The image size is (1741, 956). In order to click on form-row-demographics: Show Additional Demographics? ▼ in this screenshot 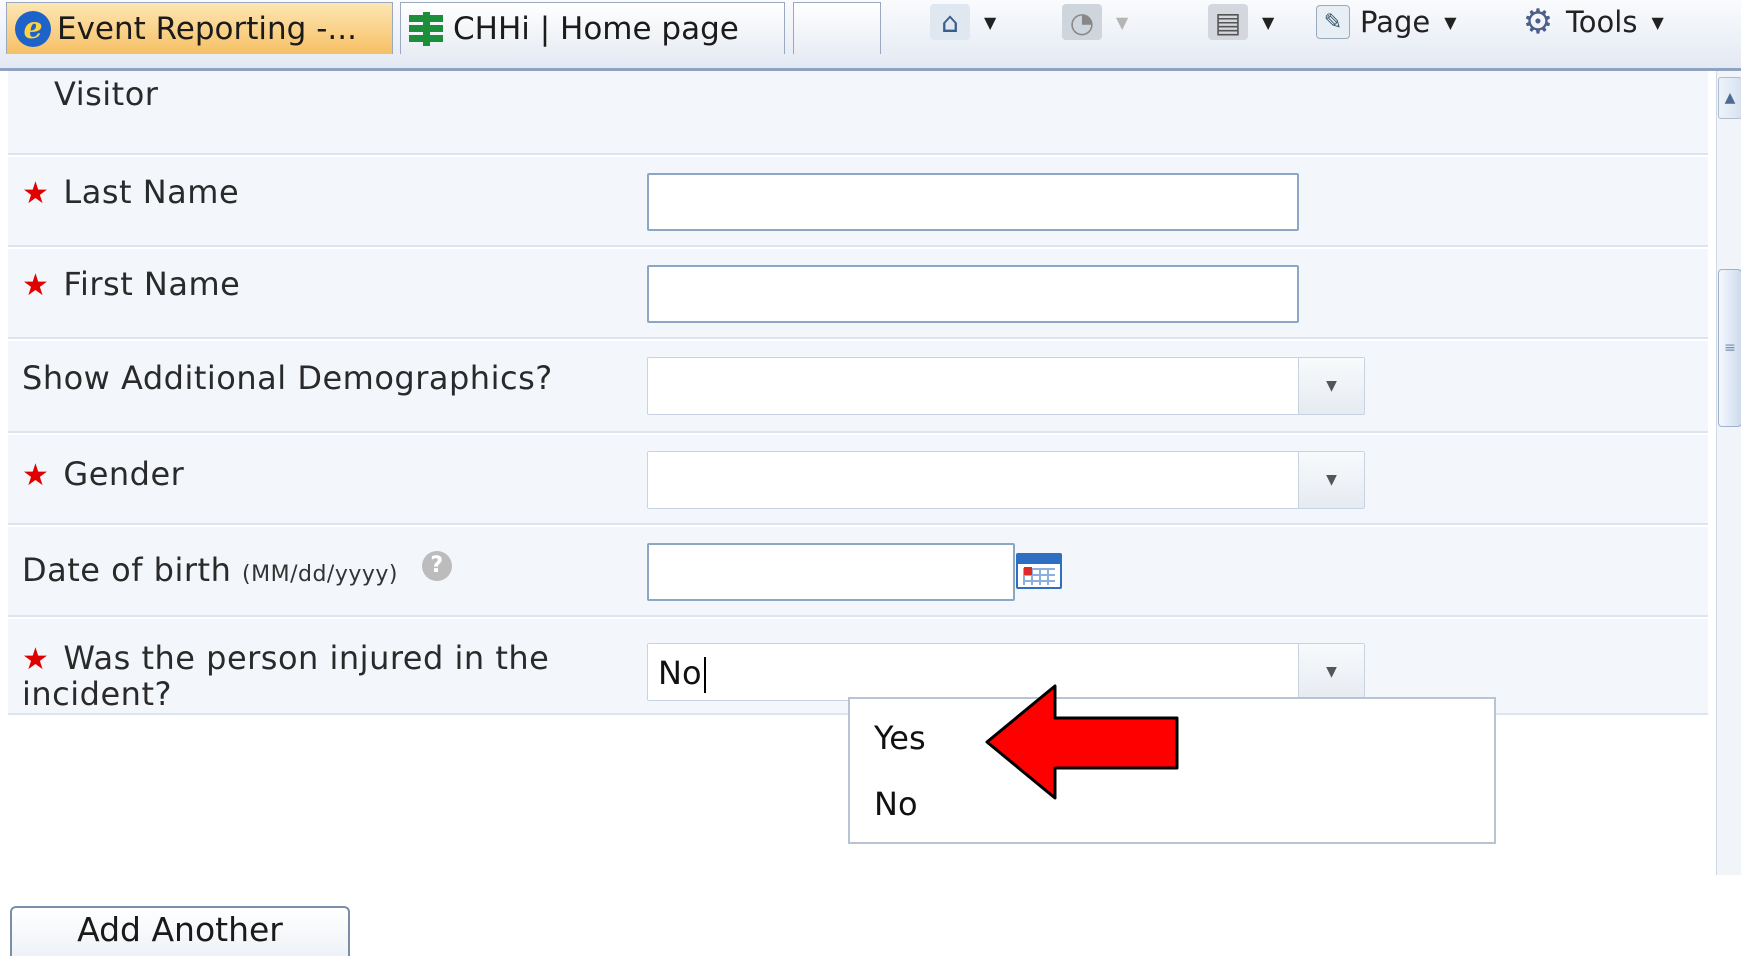, I will do `click(858, 387)`.